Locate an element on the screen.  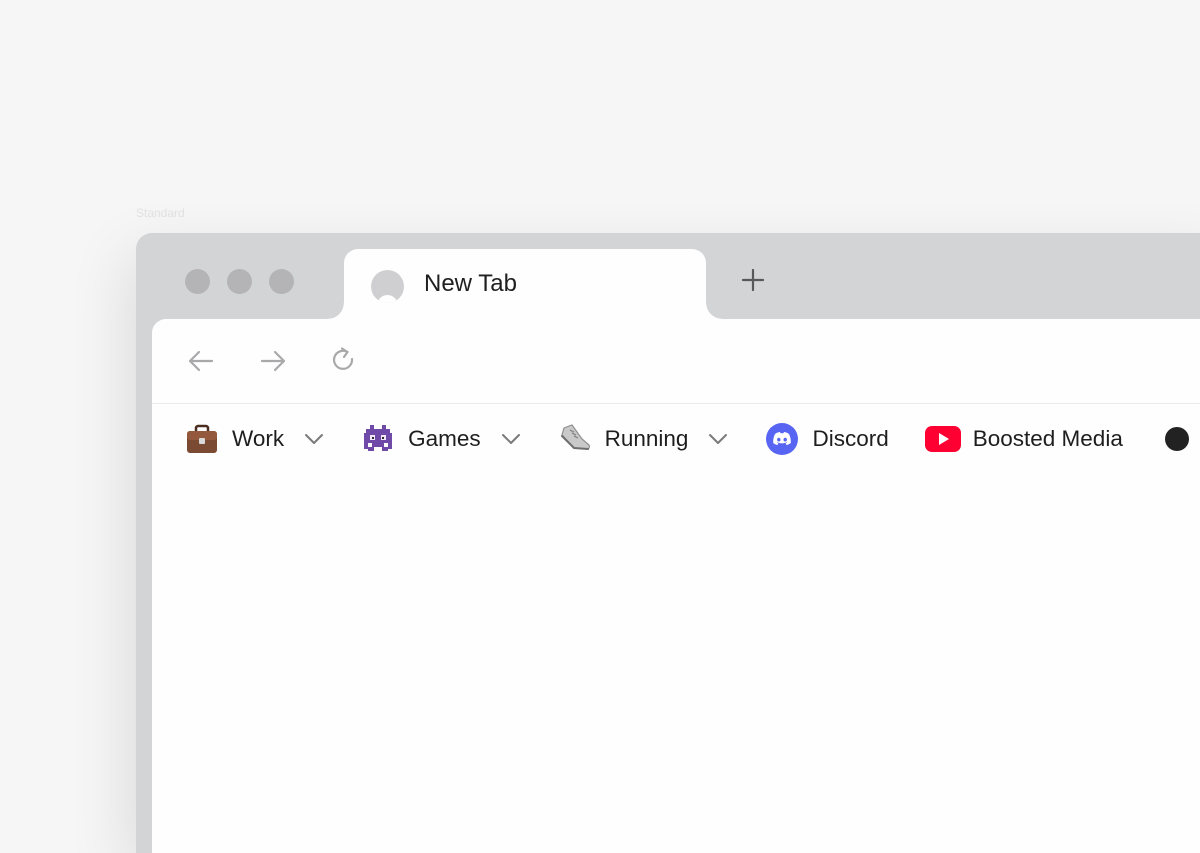
bookmark-label: Boosted Media is located at coordinates (1047, 438).